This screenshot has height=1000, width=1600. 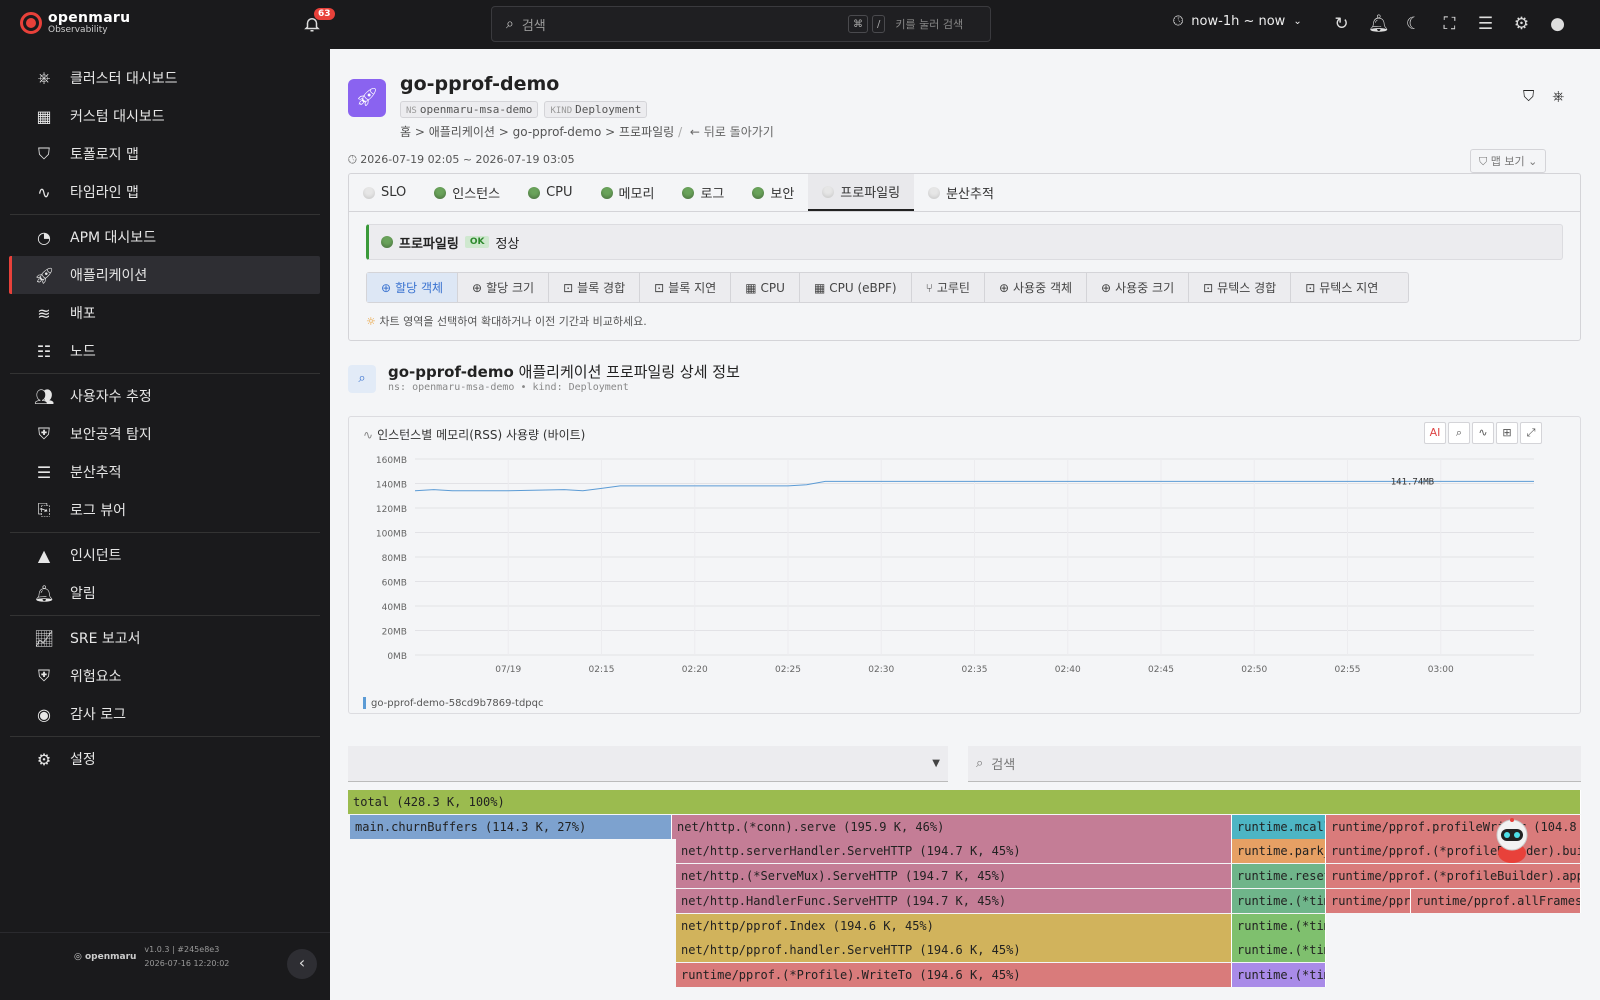 What do you see at coordinates (397, 657) in the screenshot?
I see `y-tick-label: 0MB` at bounding box center [397, 657].